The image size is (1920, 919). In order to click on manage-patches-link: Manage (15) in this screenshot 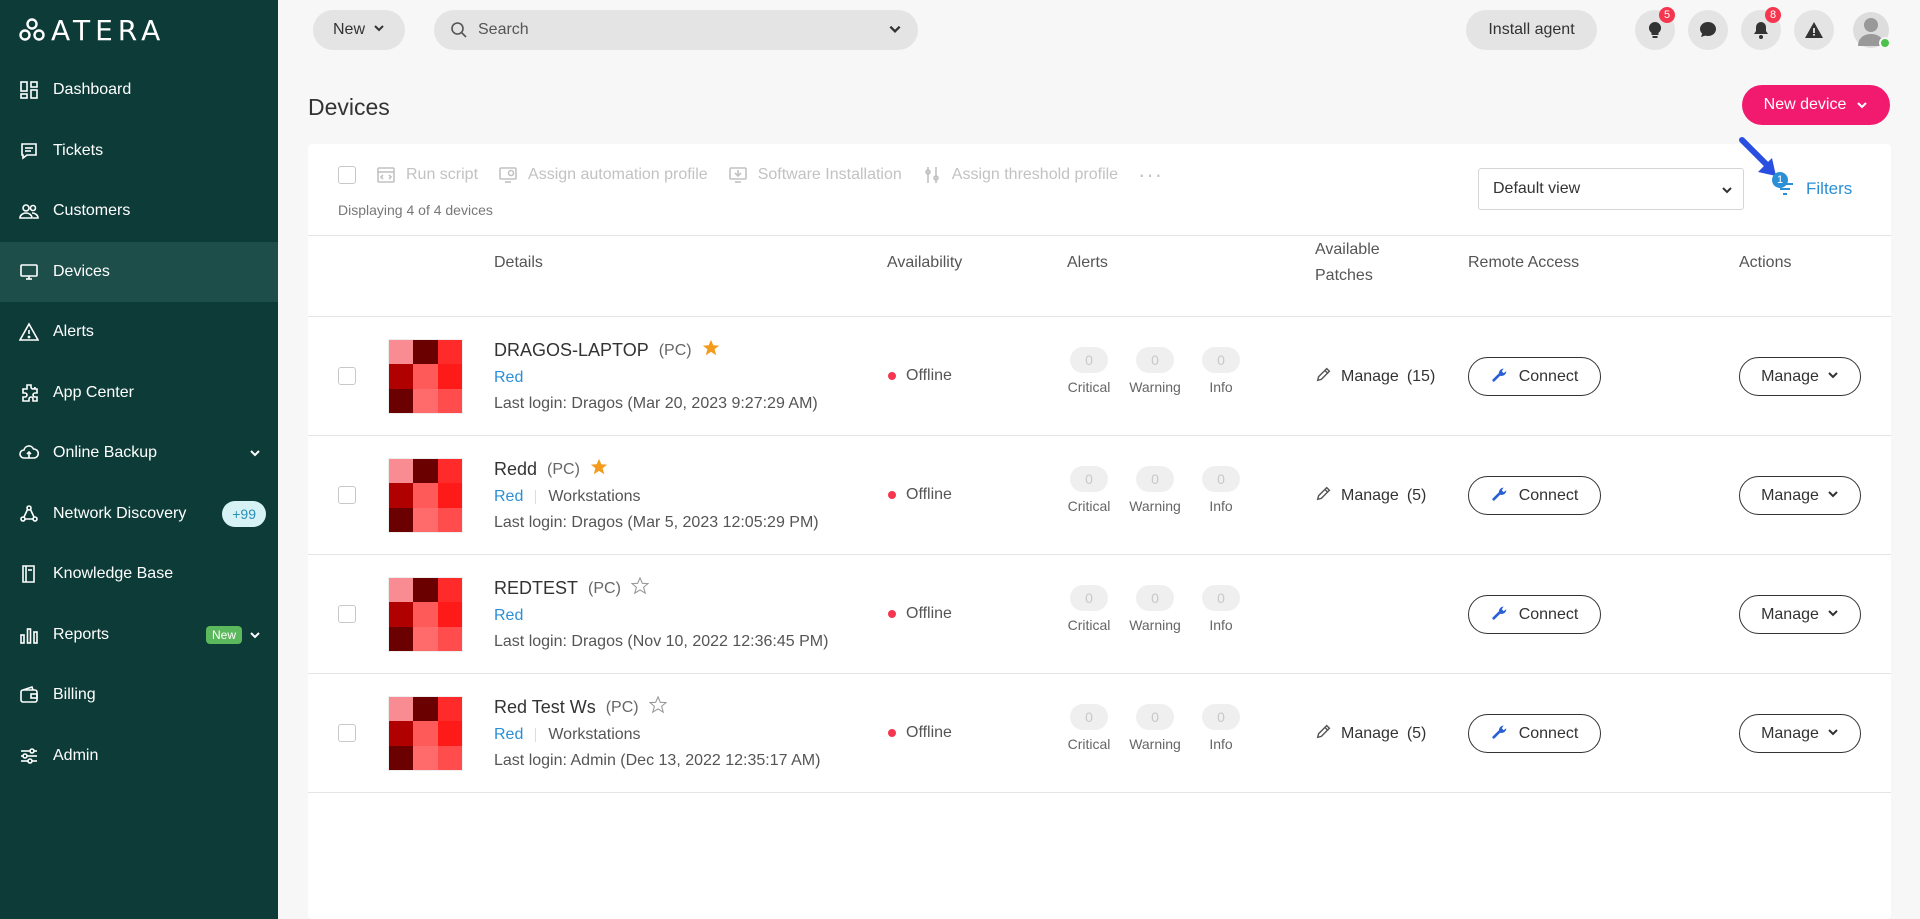, I will do `click(1375, 376)`.